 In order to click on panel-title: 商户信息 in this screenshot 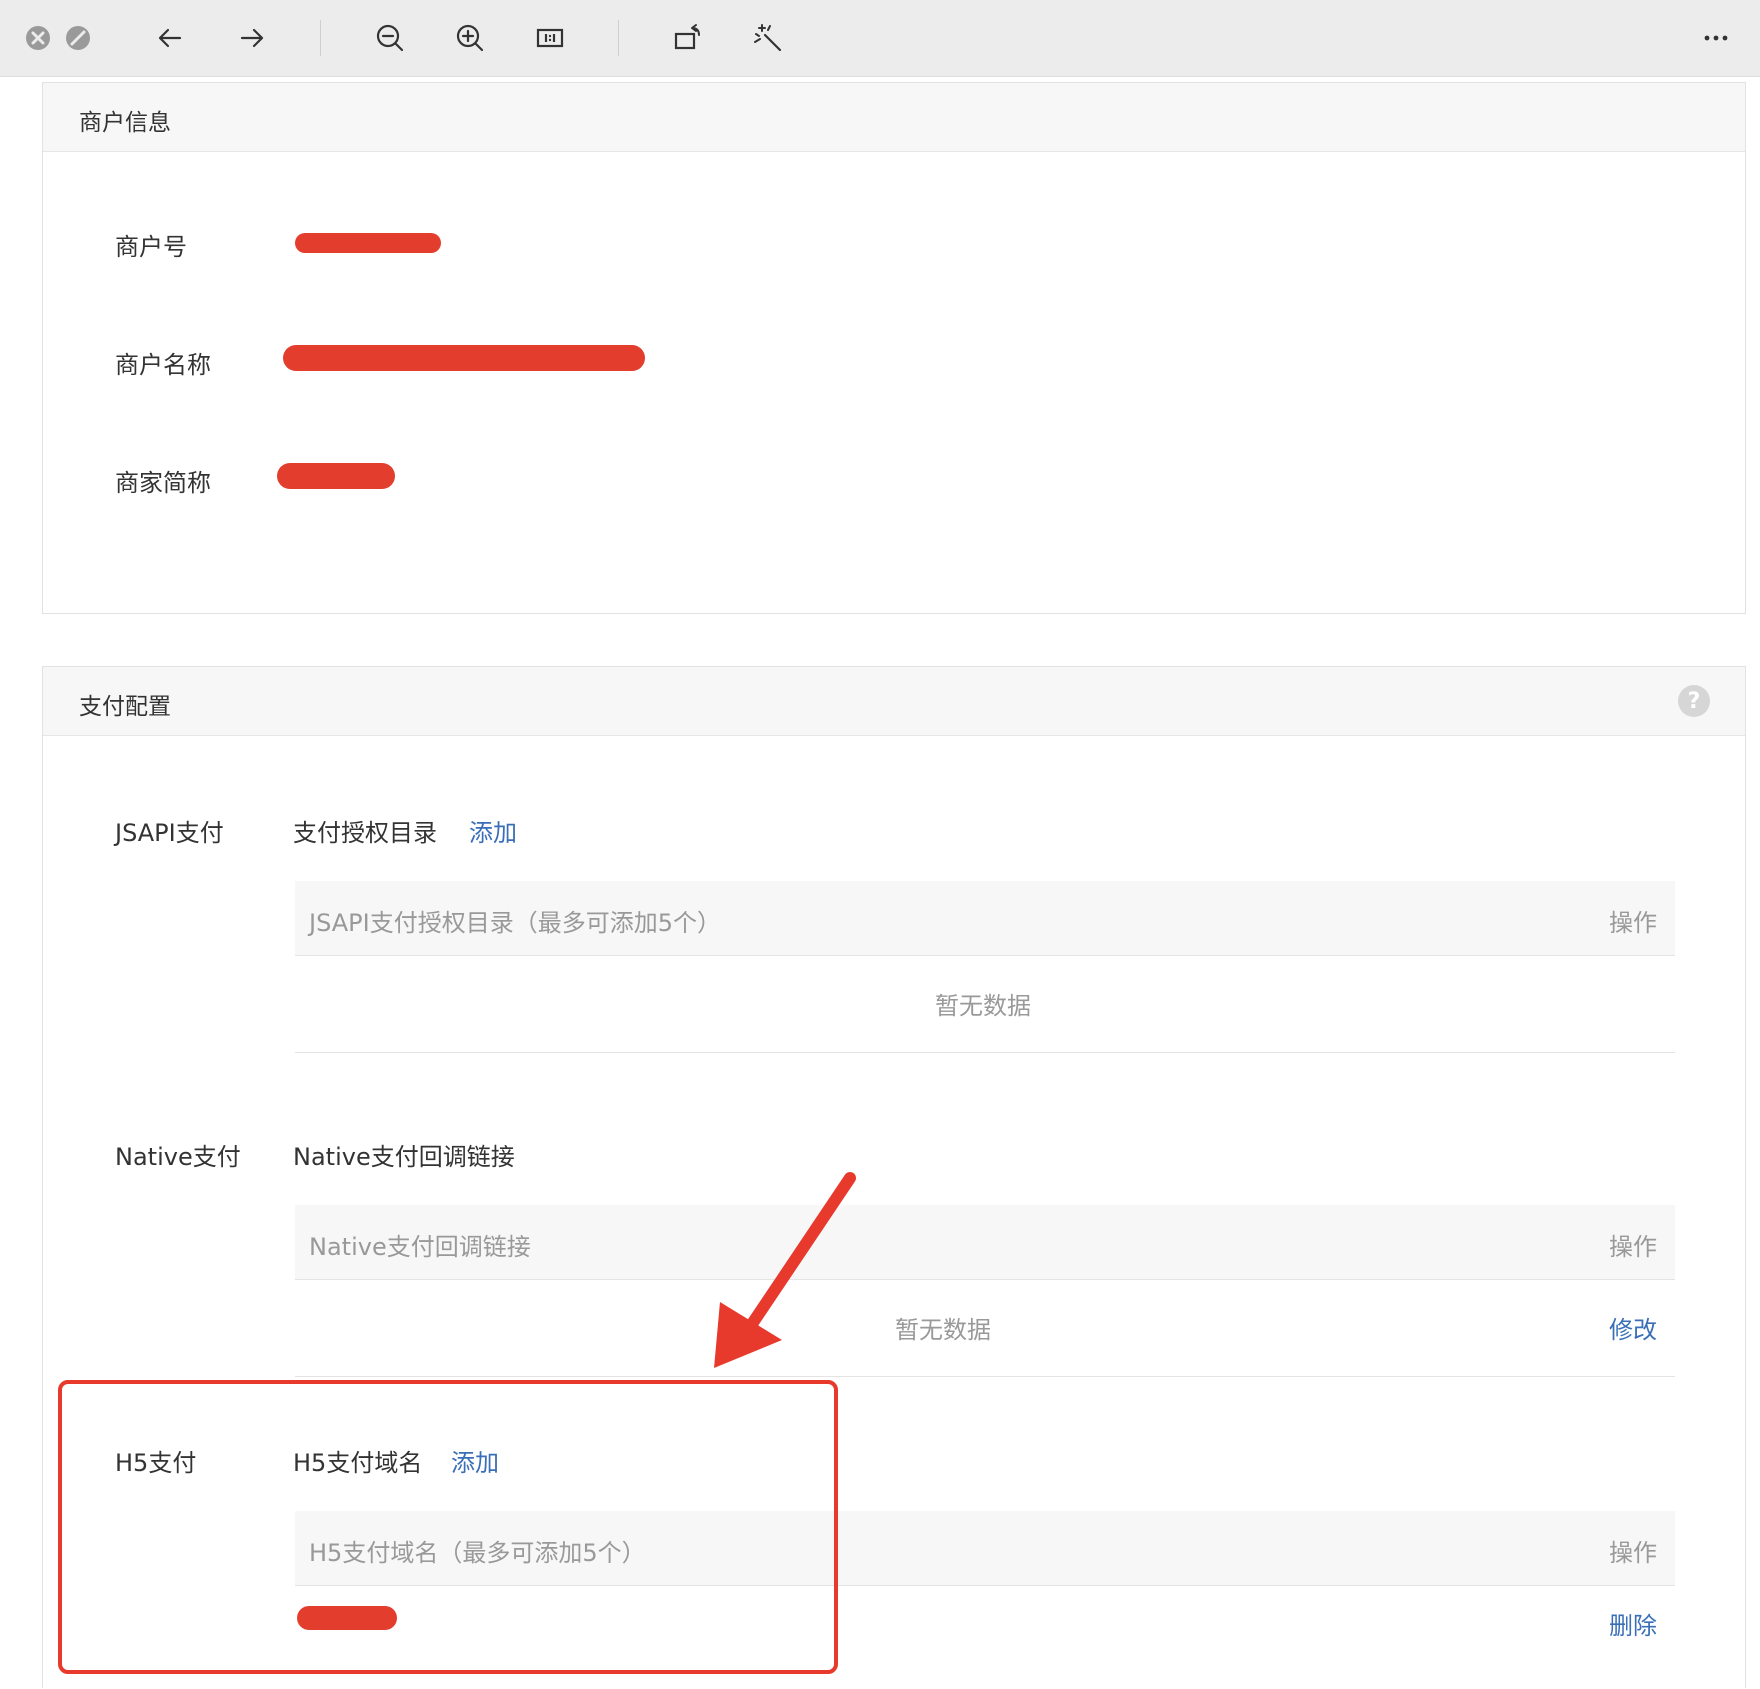, I will do `click(125, 123)`.